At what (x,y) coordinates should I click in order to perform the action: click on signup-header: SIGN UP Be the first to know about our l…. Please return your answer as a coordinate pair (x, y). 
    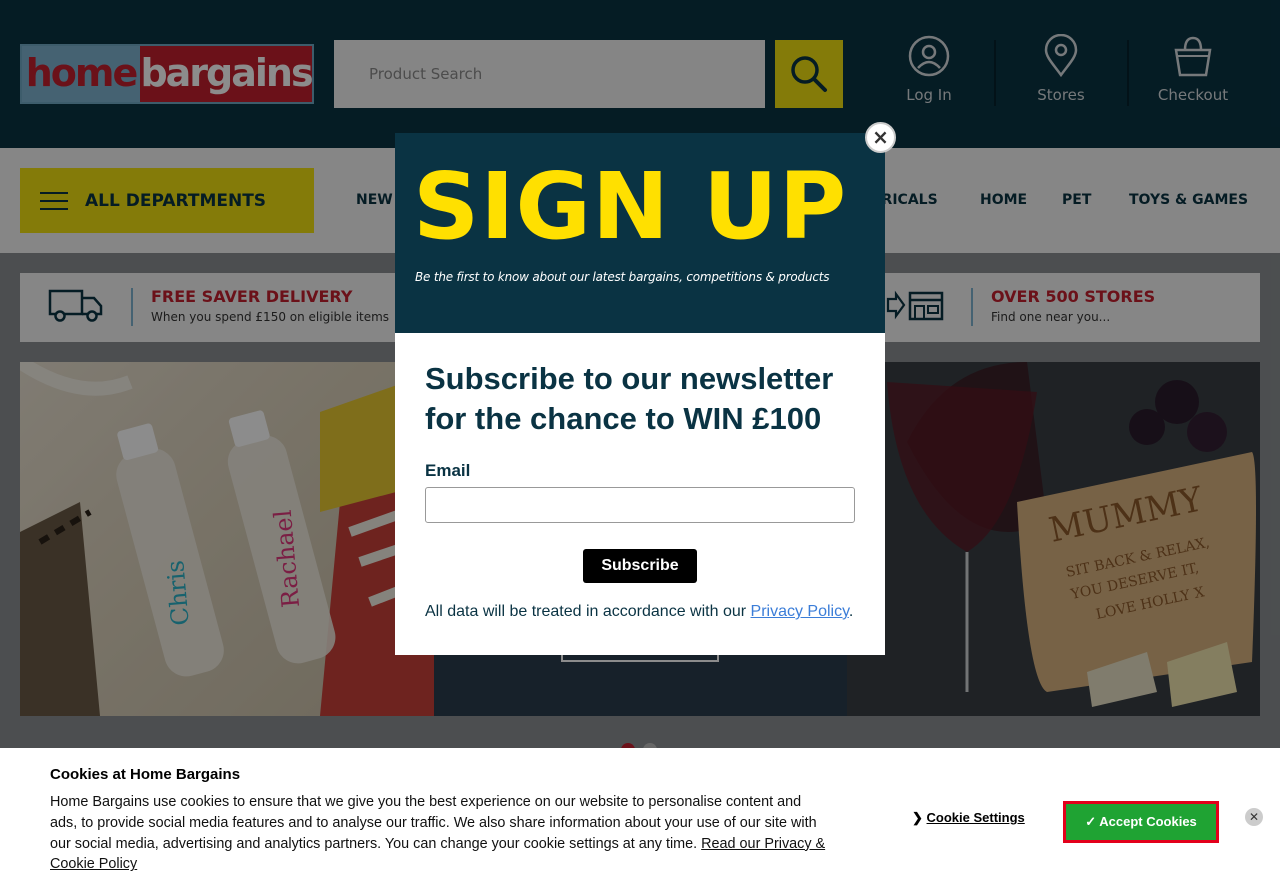
    Looking at the image, I should click on (640, 233).